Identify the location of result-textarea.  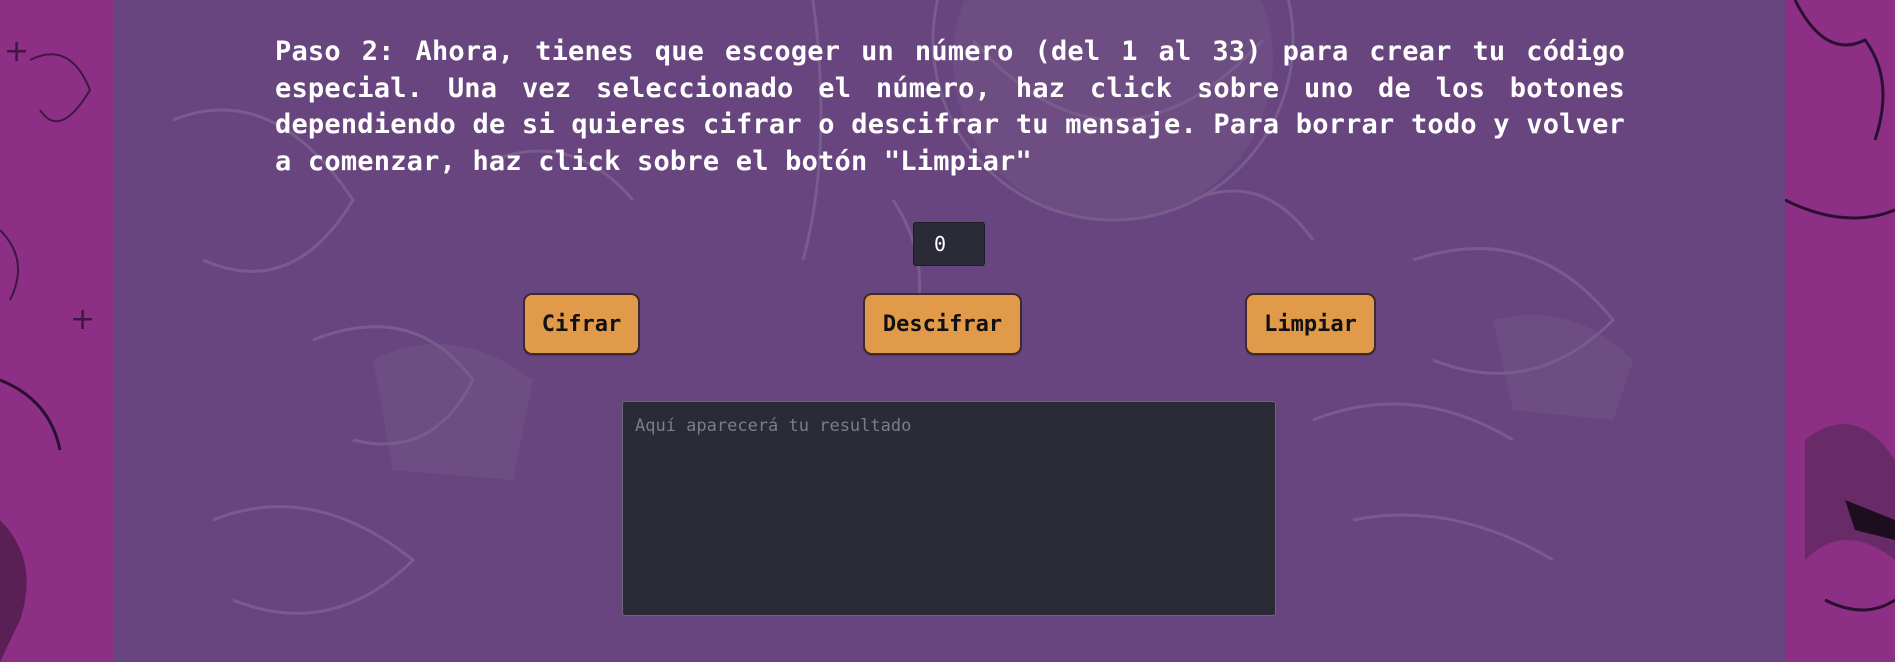
(949, 508).